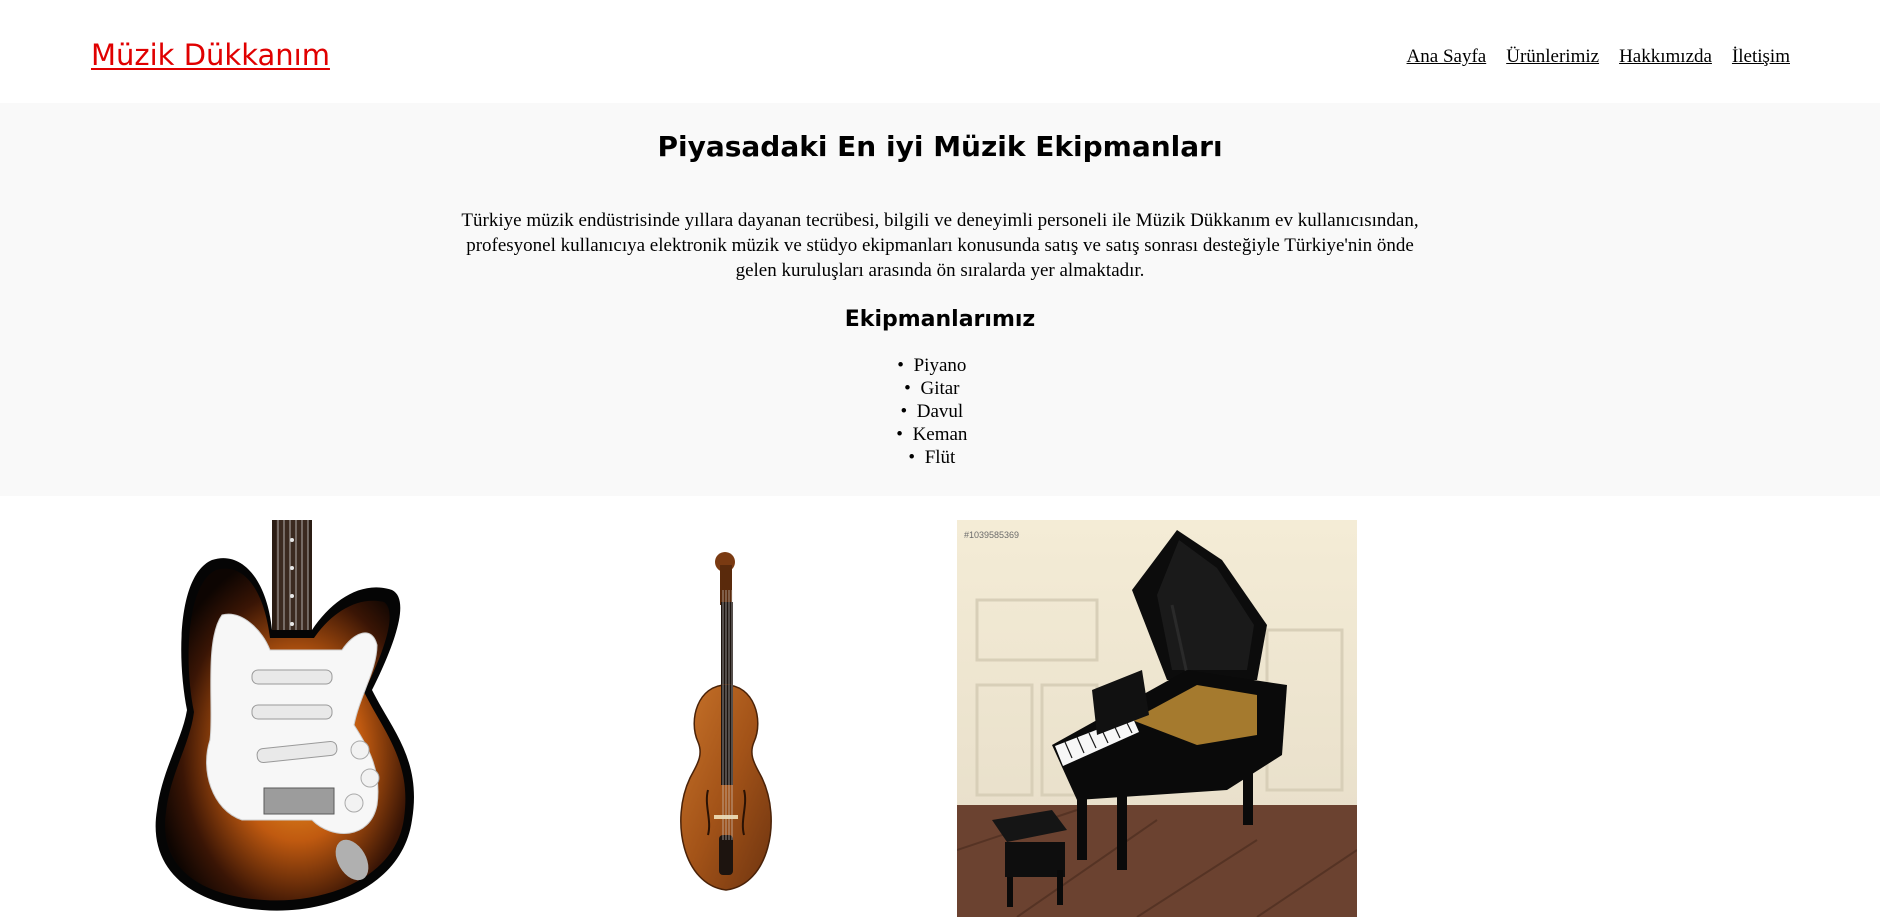  I want to click on nav-link-about: Hakkımızda, so click(1665, 57).